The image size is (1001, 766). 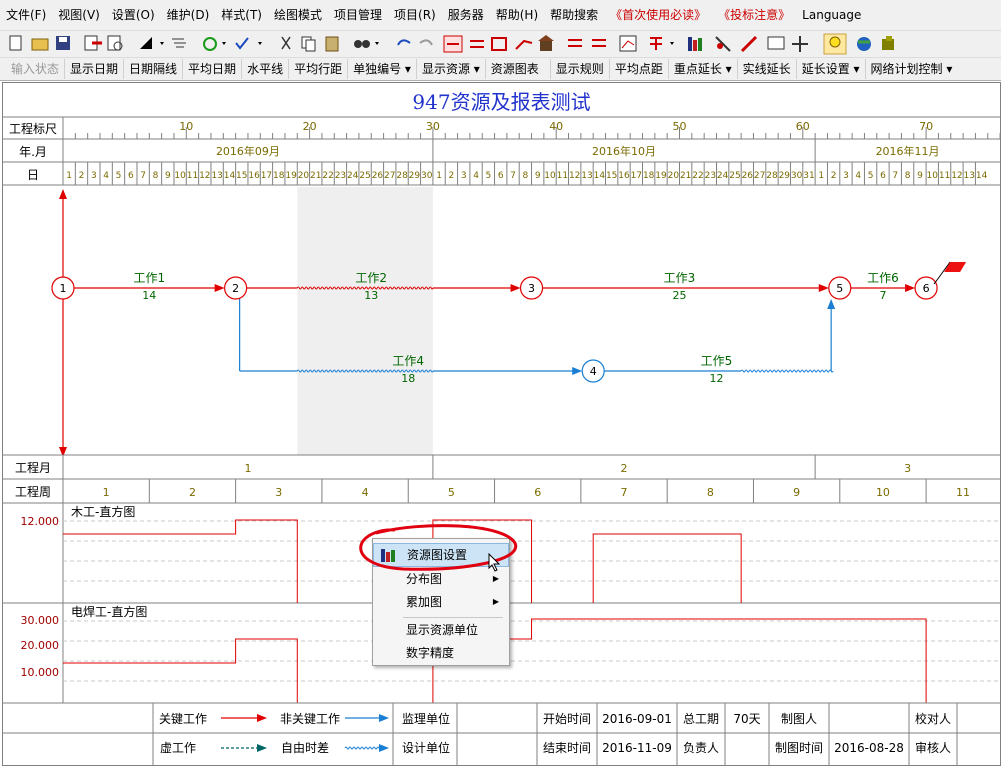 I want to click on task-name-label: 工作2, so click(x=371, y=278).